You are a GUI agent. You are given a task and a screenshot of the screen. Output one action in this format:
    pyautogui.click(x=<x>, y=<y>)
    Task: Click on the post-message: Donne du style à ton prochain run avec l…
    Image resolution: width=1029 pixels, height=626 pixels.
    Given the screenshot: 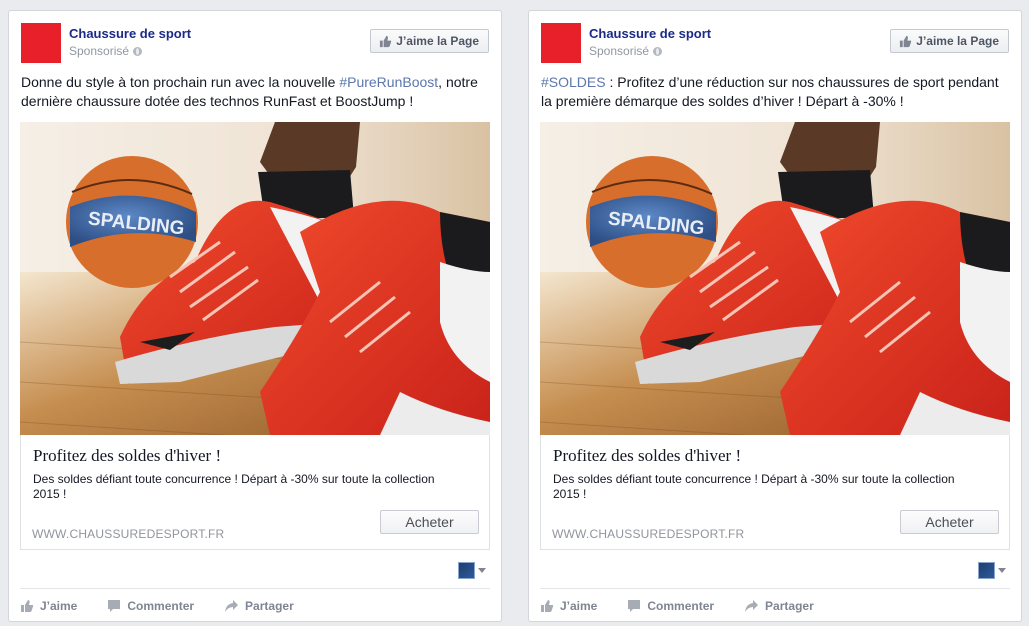 What is the action you would take?
    pyautogui.click(x=249, y=91)
    